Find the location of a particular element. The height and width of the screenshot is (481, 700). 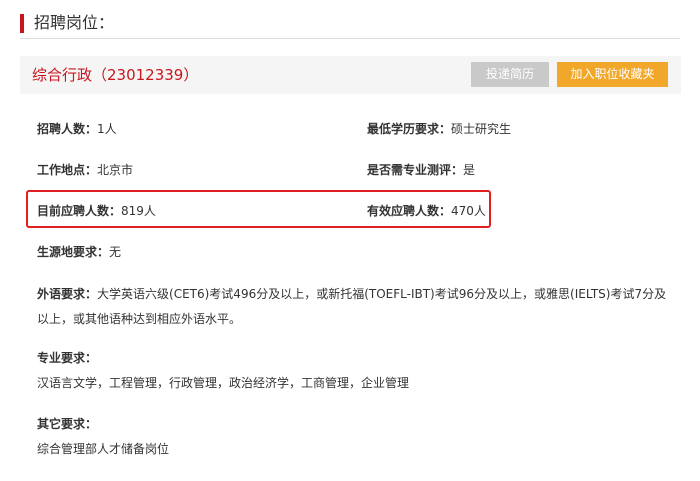

job-title-bar: 综合行政（23012339） 投递简历 加入职位收藏夹 is located at coordinates (350, 75).